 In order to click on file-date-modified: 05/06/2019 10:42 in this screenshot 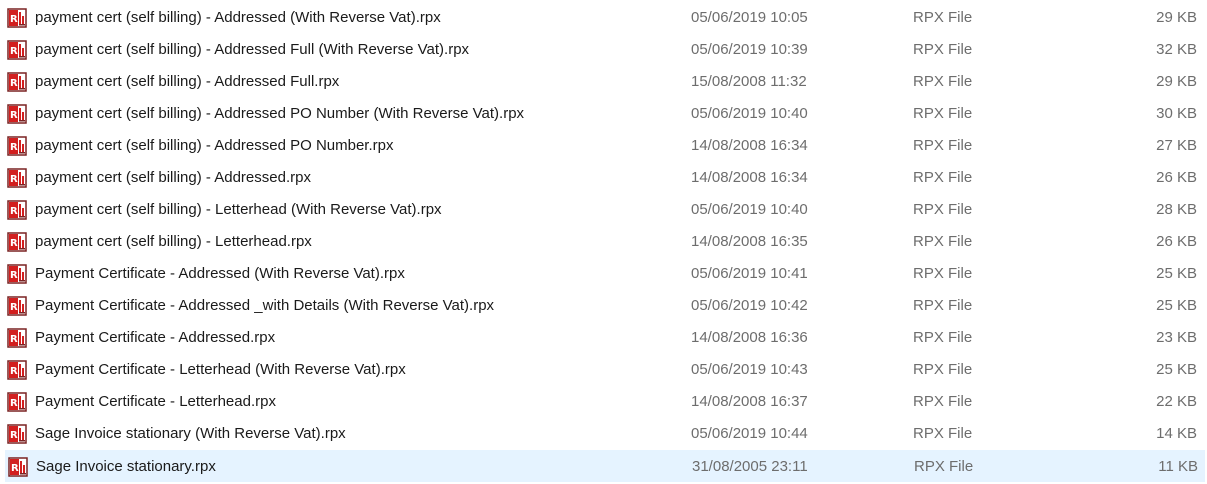, I will do `click(749, 305)`.